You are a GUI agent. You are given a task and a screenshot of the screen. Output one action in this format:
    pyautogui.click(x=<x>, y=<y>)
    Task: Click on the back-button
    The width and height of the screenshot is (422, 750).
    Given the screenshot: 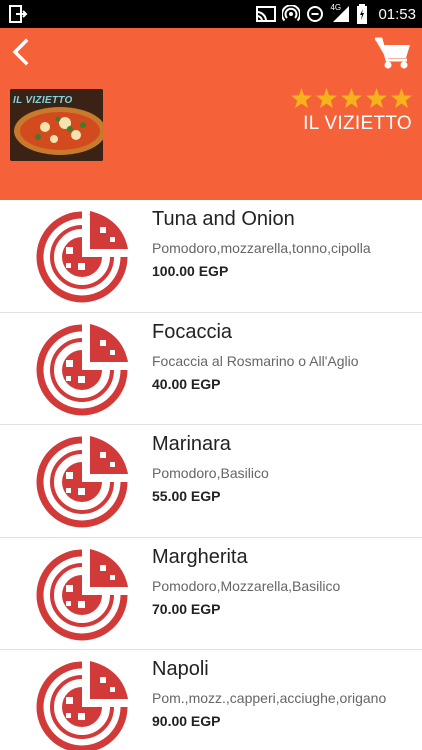 What is the action you would take?
    pyautogui.click(x=22, y=52)
    